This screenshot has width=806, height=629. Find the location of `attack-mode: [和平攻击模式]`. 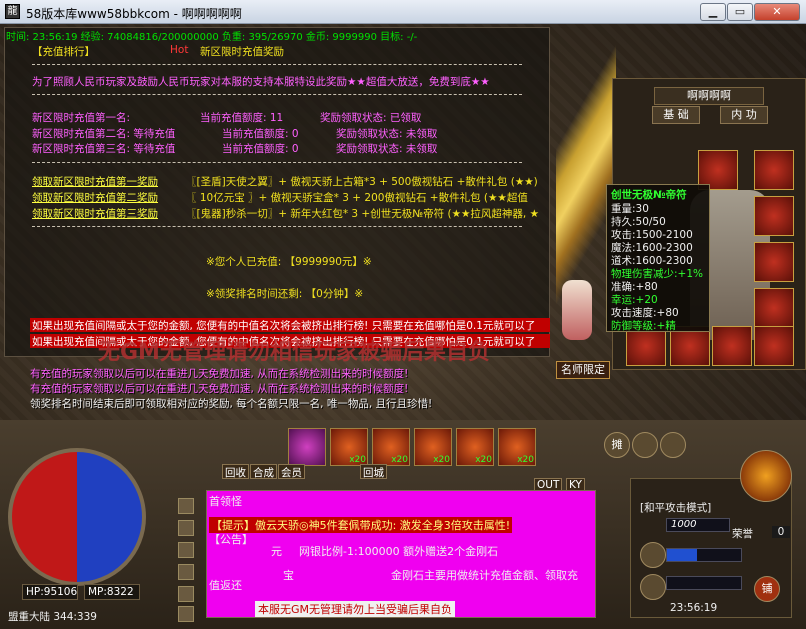

attack-mode: [和平攻击模式] is located at coordinates (675, 507).